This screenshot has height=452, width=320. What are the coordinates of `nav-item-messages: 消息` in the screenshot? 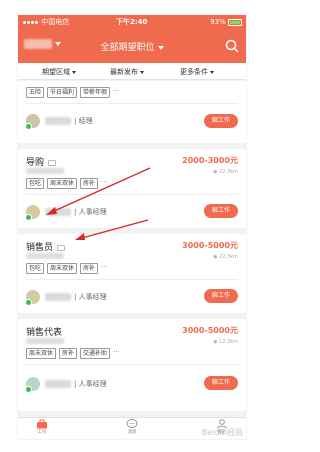 It's located at (132, 427).